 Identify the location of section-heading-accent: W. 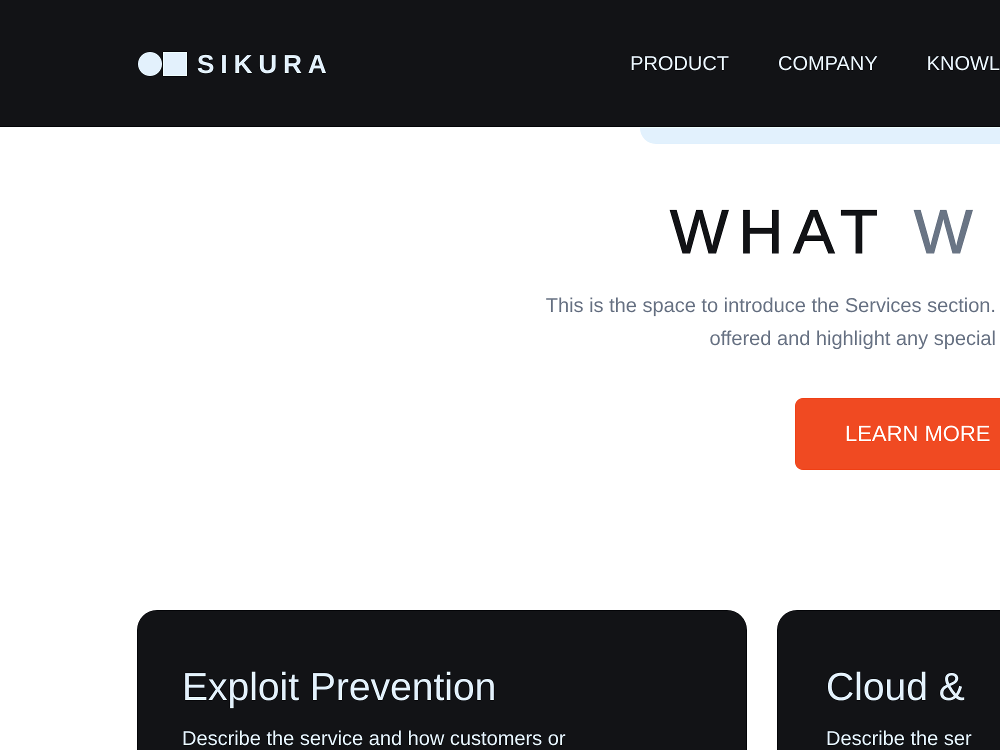
(948, 232).